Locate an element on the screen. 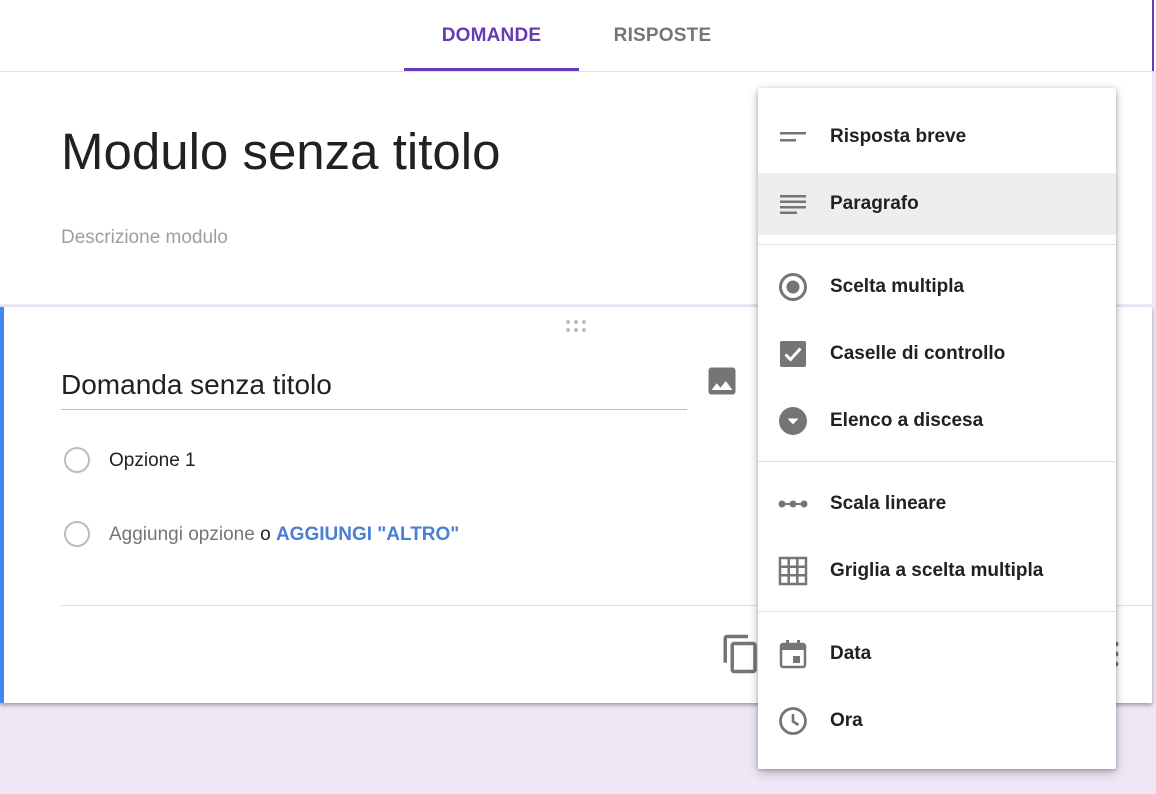  duplicate-icon is located at coordinates (741, 656).